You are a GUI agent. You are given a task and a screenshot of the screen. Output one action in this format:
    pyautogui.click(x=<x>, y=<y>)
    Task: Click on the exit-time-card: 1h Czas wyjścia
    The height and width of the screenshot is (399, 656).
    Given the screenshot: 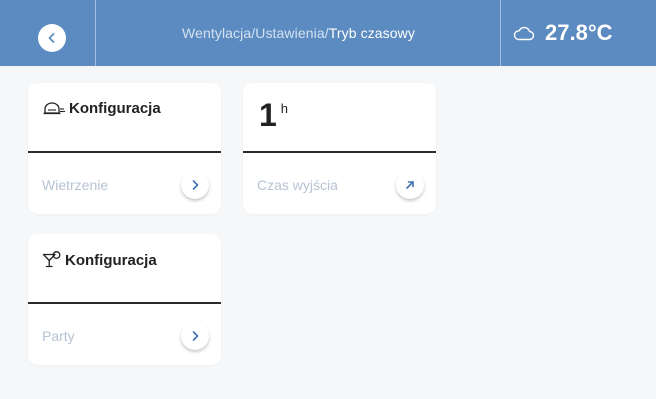 What is the action you would take?
    pyautogui.click(x=339, y=148)
    